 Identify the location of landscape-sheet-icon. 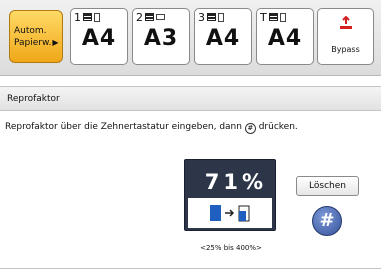
(160, 17).